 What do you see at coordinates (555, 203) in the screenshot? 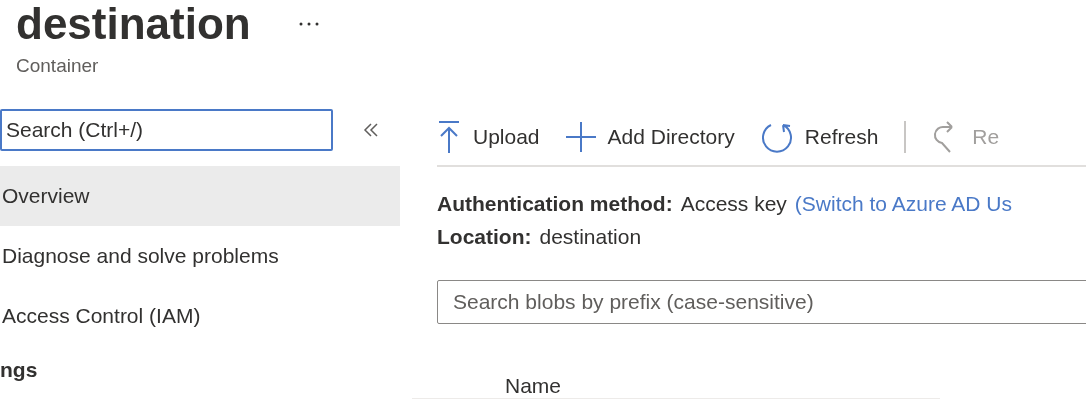
I see `field-label: Authentication method:` at bounding box center [555, 203].